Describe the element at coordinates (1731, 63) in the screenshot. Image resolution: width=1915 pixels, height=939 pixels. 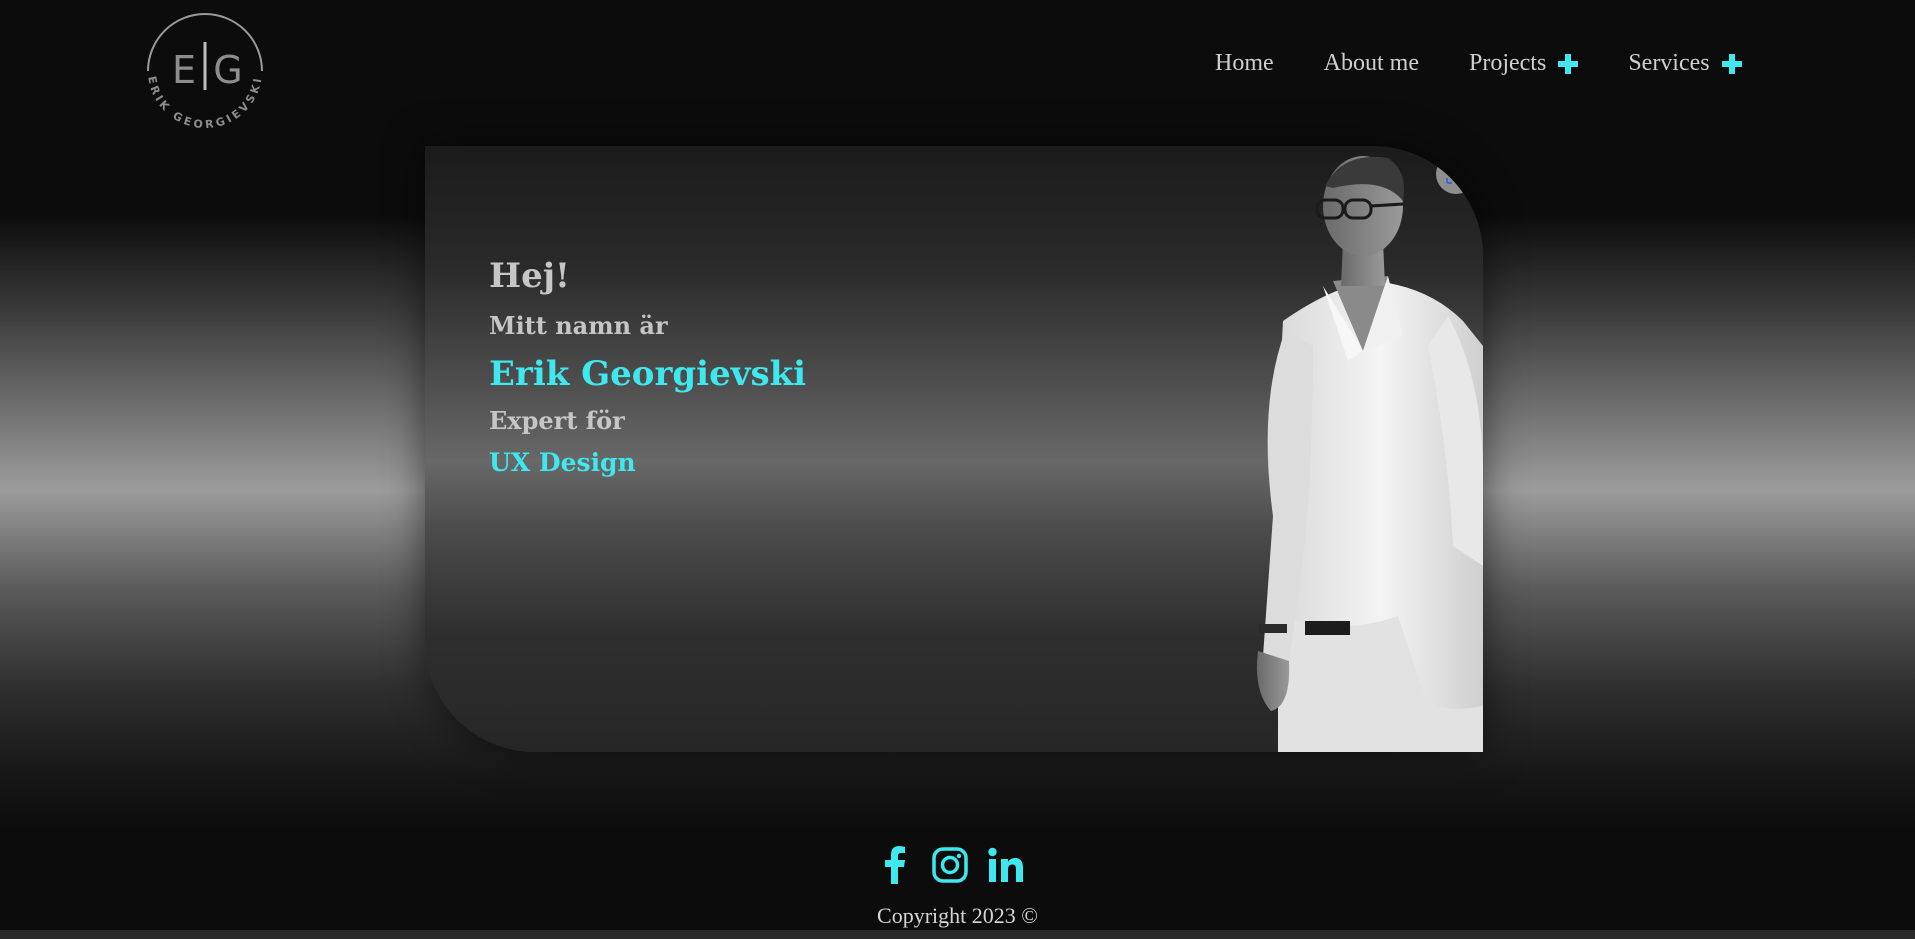
I see `services-plus-icon` at that location.